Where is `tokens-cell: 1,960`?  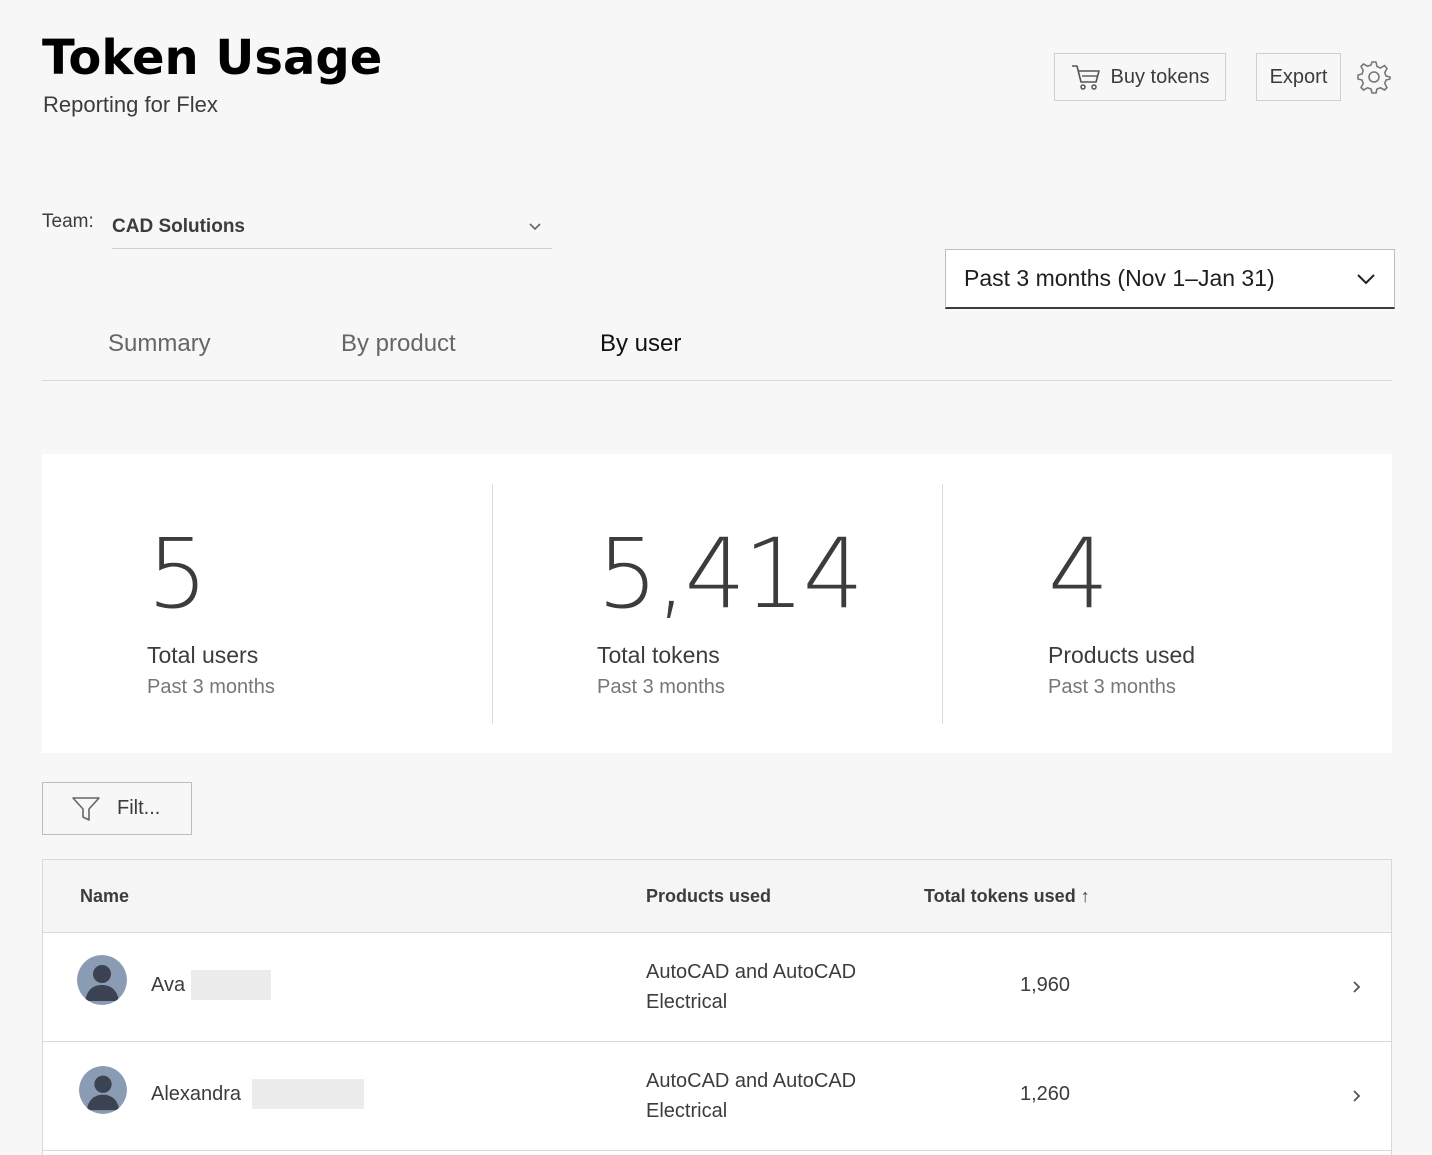
tokens-cell: 1,960 is located at coordinates (1045, 985).